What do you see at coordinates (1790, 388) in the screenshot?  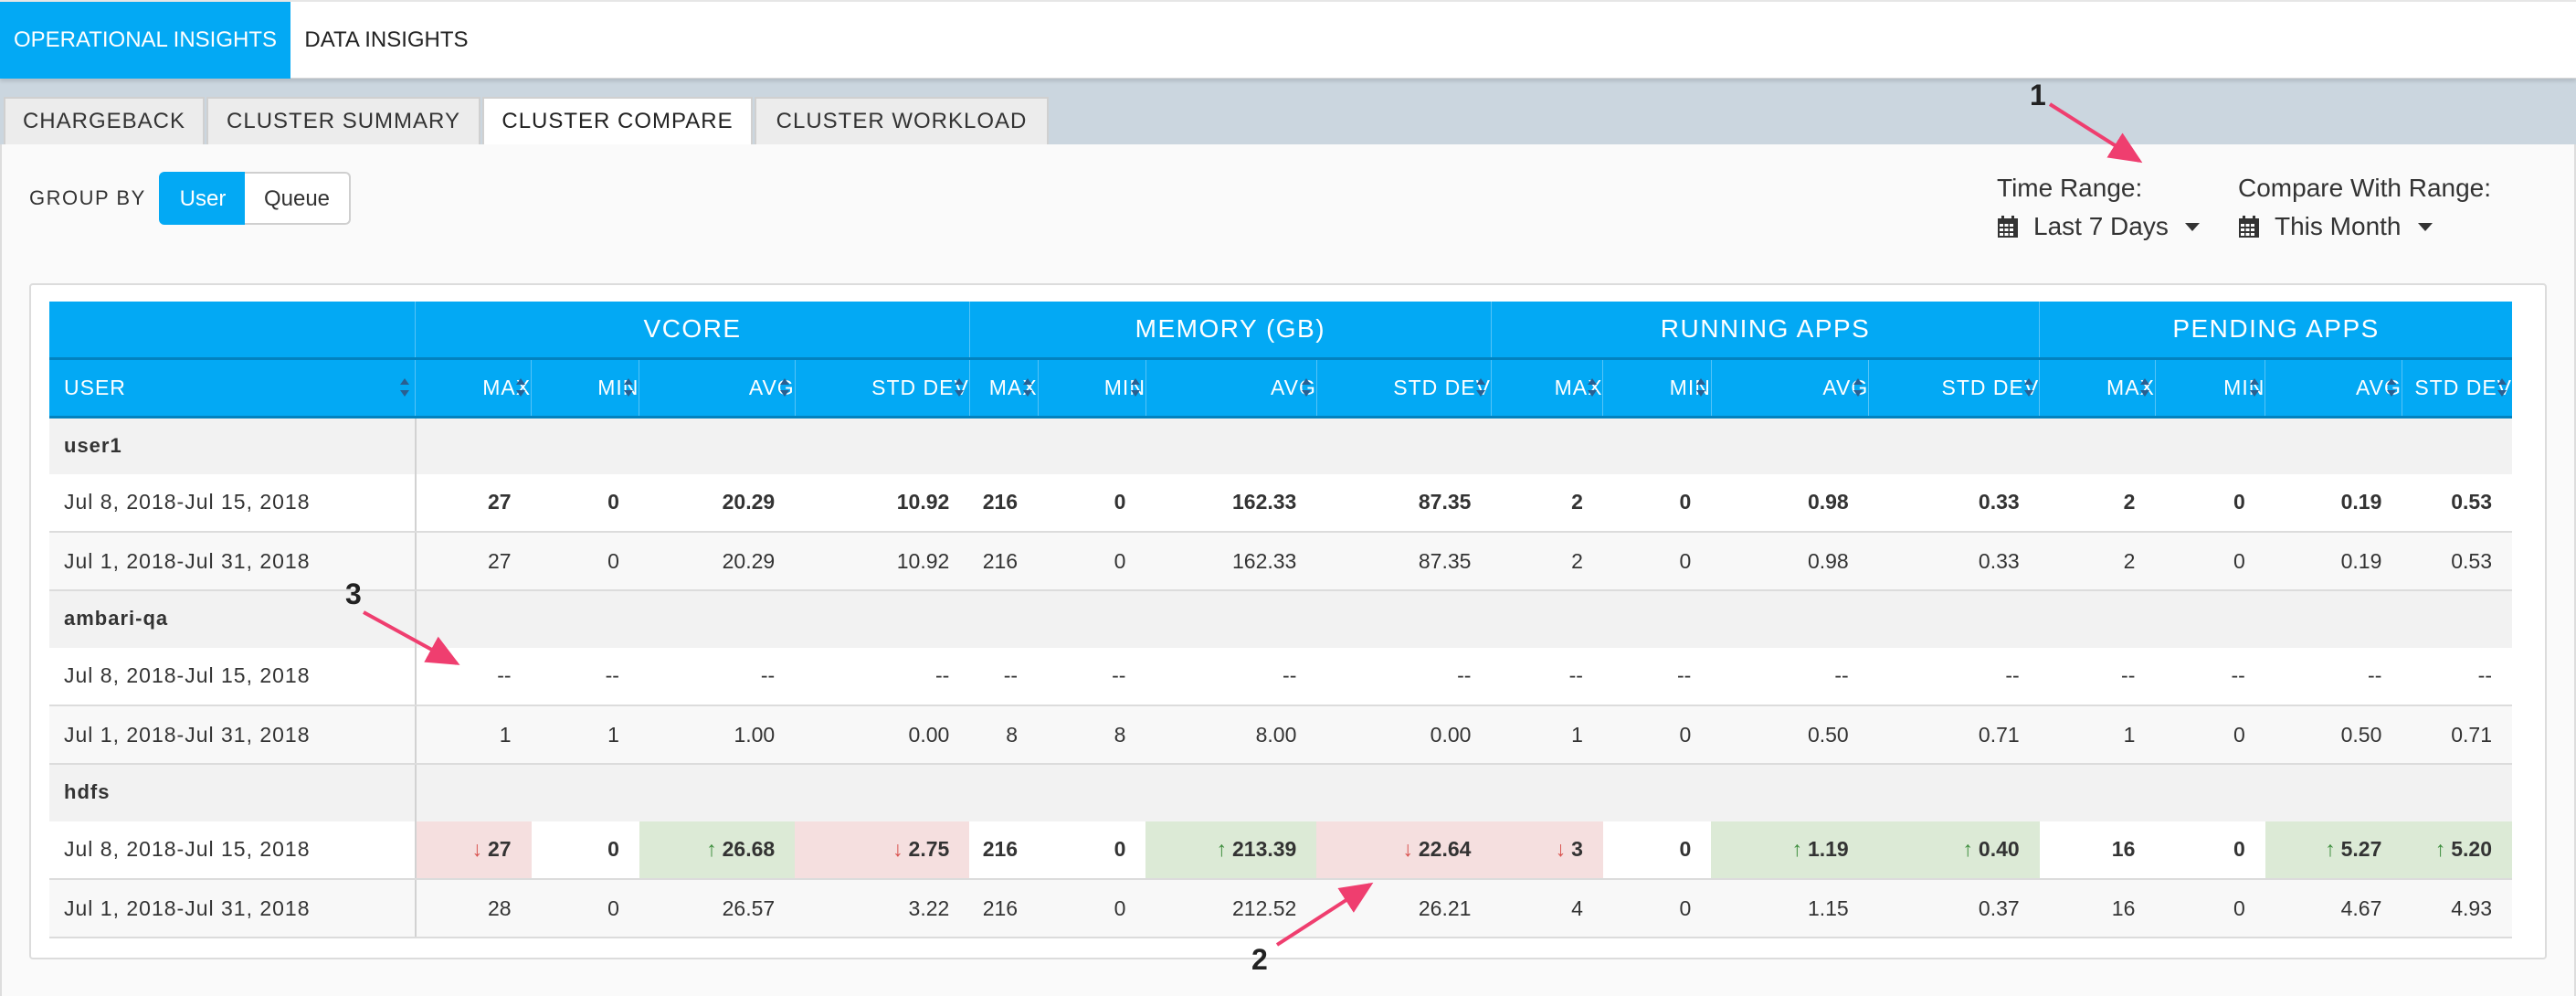 I see `column-header-running-apps-avg: AVG` at bounding box center [1790, 388].